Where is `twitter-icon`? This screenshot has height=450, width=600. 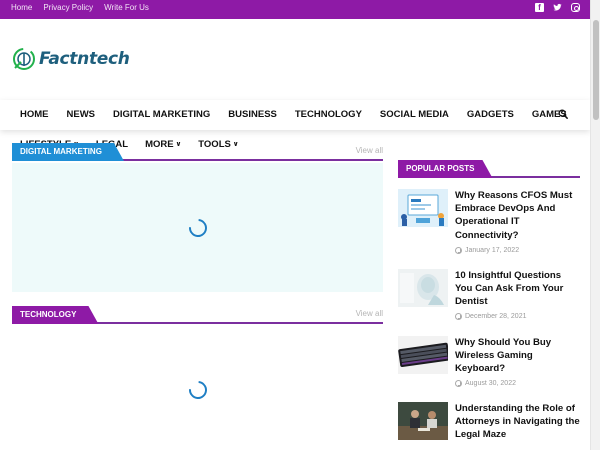 twitter-icon is located at coordinates (557, 7).